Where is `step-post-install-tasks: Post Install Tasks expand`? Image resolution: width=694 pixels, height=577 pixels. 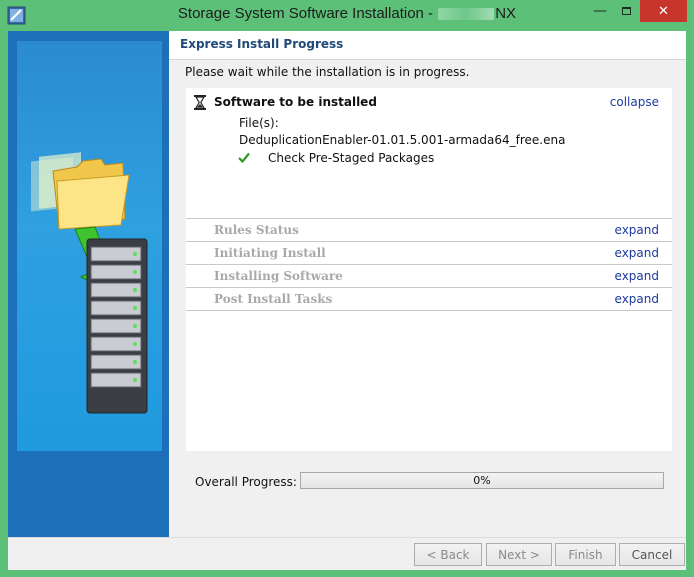
step-post-install-tasks: Post Install Tasks expand is located at coordinates (429, 298).